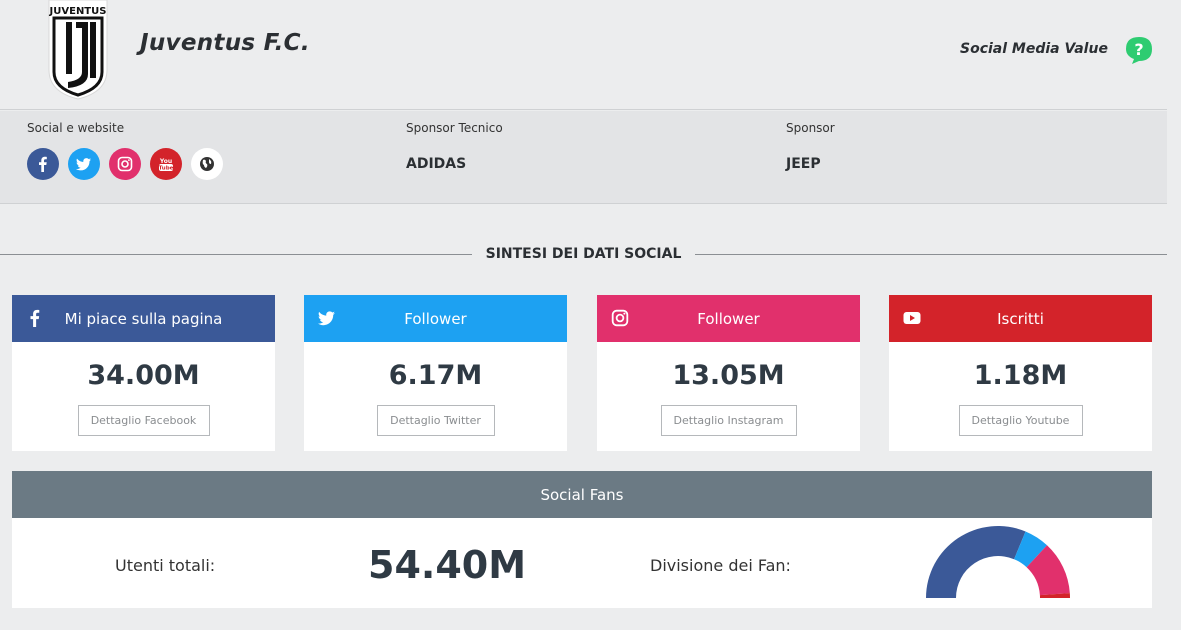 The width and height of the screenshot is (1181, 630). What do you see at coordinates (435, 420) in the screenshot?
I see `twitter-detail-button: Dettaglio Twitter` at bounding box center [435, 420].